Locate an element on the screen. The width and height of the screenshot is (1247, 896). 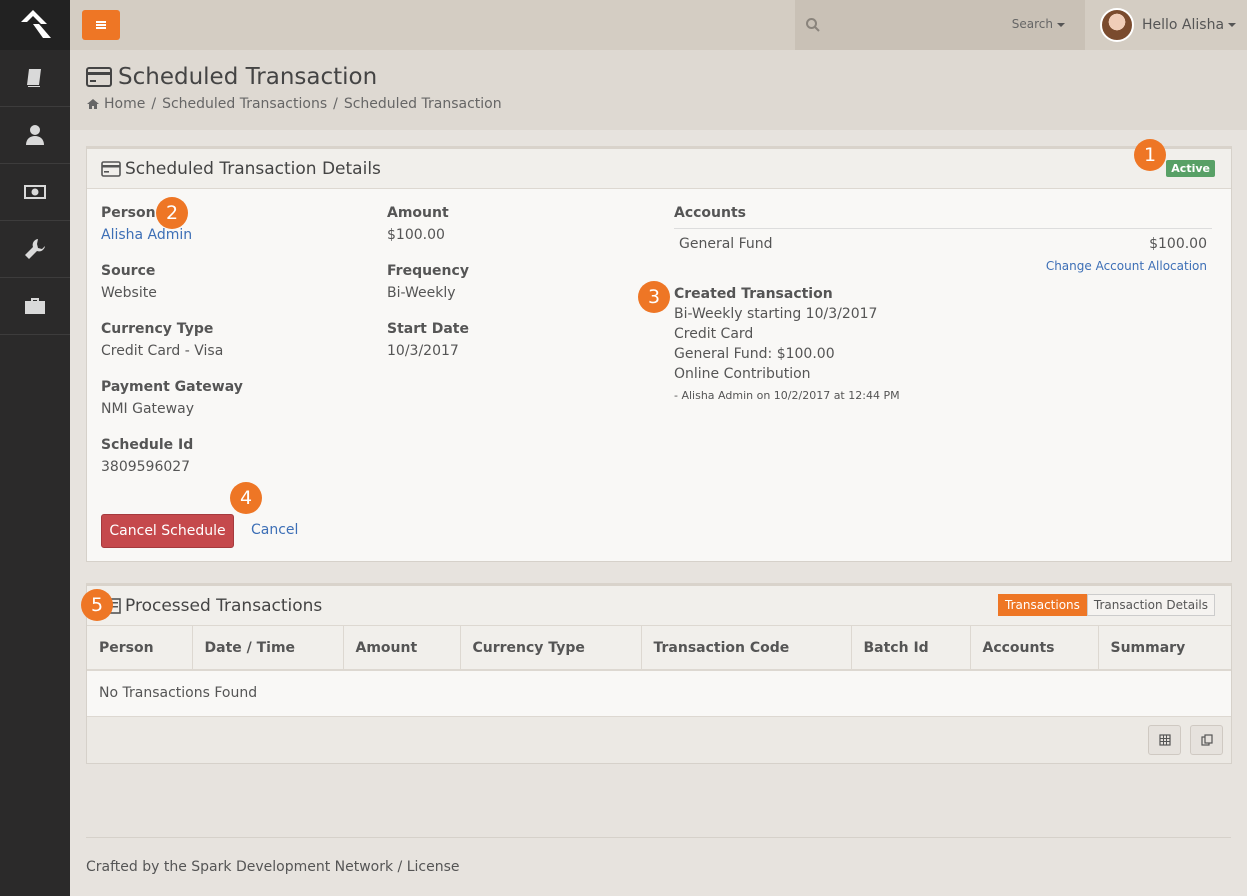
book-icon is located at coordinates (34, 78).